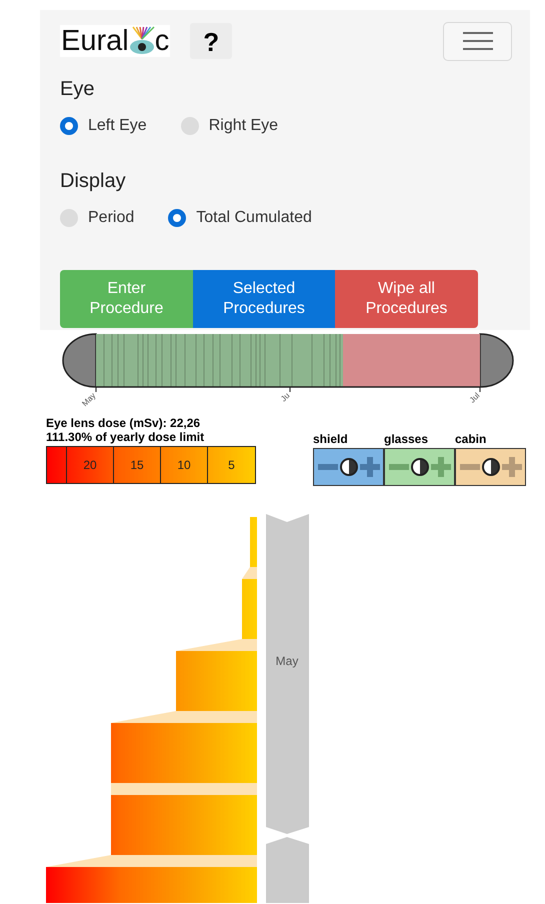  I want to click on protection-label: shield, so click(331, 439).